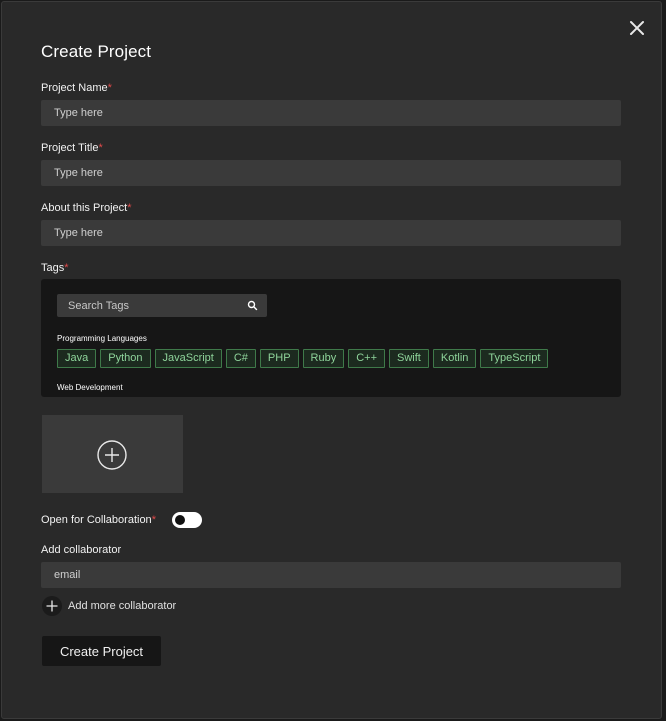 Image resolution: width=666 pixels, height=721 pixels. What do you see at coordinates (331, 113) in the screenshot?
I see `project-name-input` at bounding box center [331, 113].